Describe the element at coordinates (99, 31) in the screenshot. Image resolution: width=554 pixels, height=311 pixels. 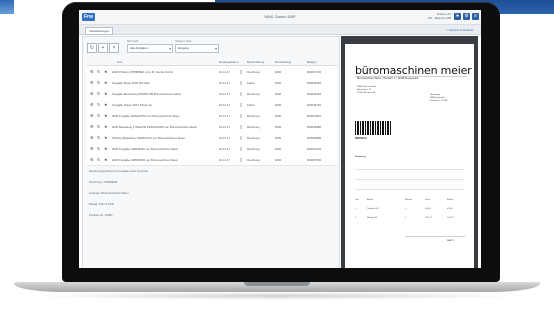
I see `tab-verarbeitungen: Verarbeitungen` at that location.